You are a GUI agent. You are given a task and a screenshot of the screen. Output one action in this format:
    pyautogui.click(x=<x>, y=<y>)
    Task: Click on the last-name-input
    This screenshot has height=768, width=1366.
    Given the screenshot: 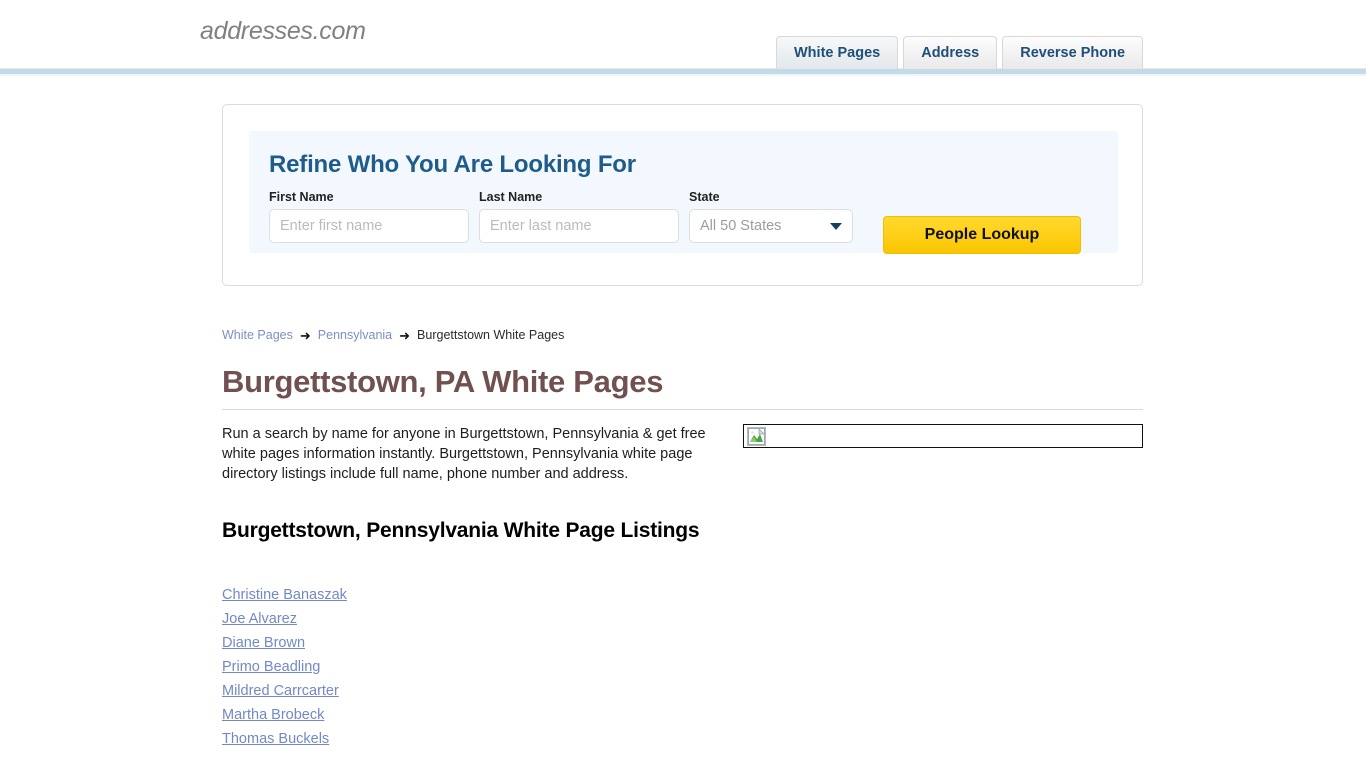 What is the action you would take?
    pyautogui.click(x=579, y=226)
    